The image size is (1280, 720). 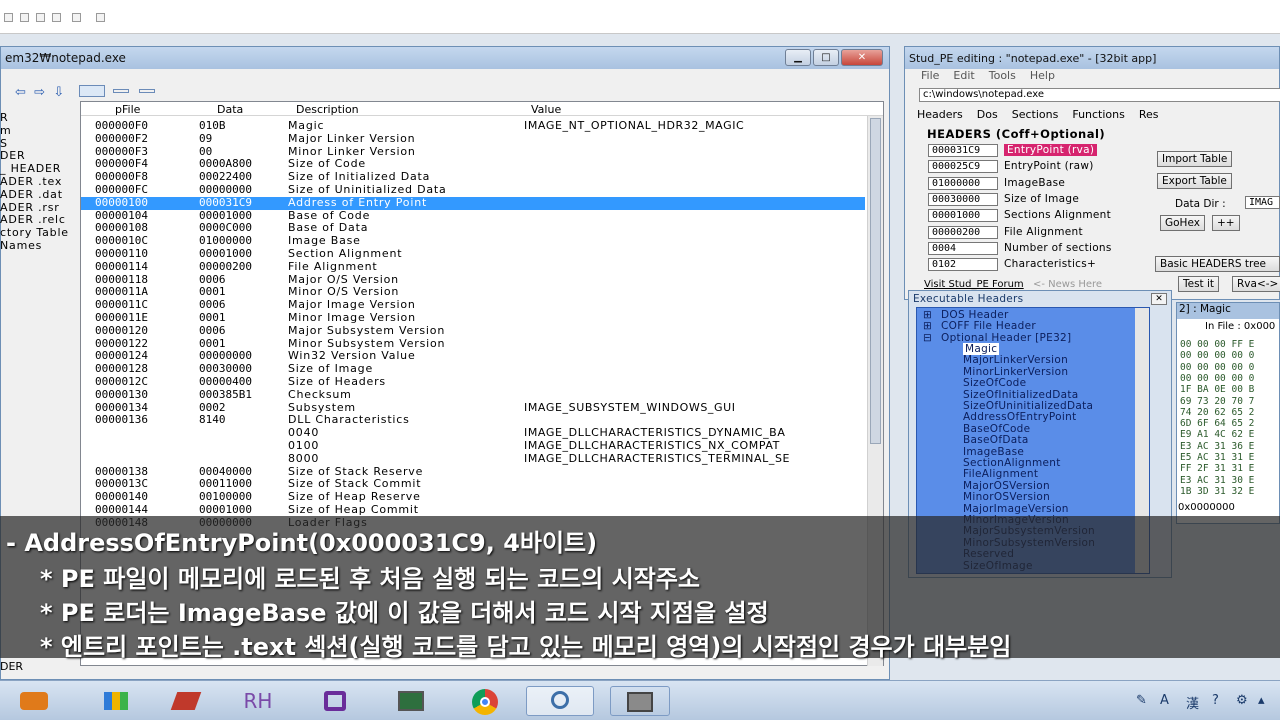 I want to click on table-row: 00000130 000385B1 Checksum, so click(x=473, y=395).